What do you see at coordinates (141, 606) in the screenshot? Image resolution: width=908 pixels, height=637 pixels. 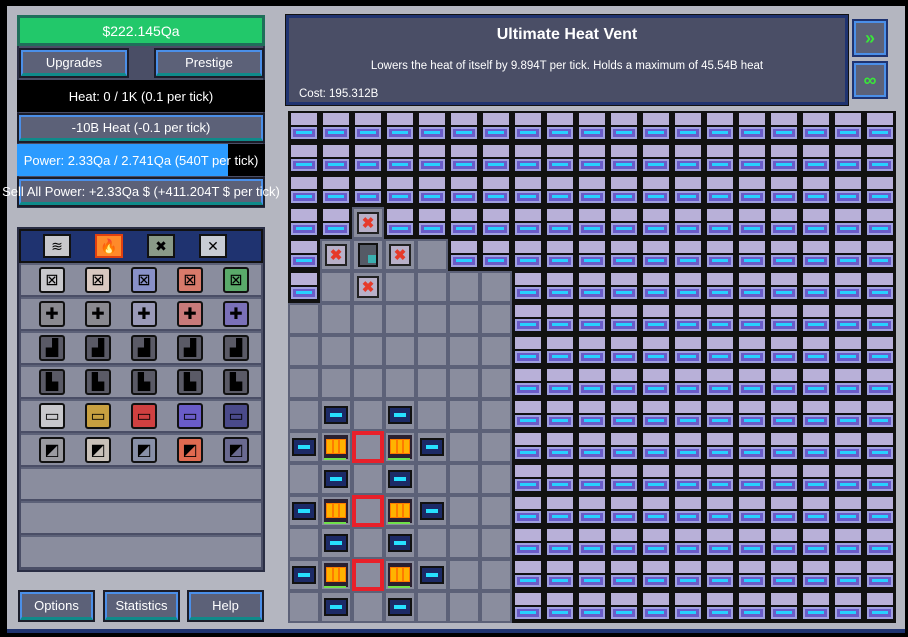 I see `statistics-button: Statistics` at bounding box center [141, 606].